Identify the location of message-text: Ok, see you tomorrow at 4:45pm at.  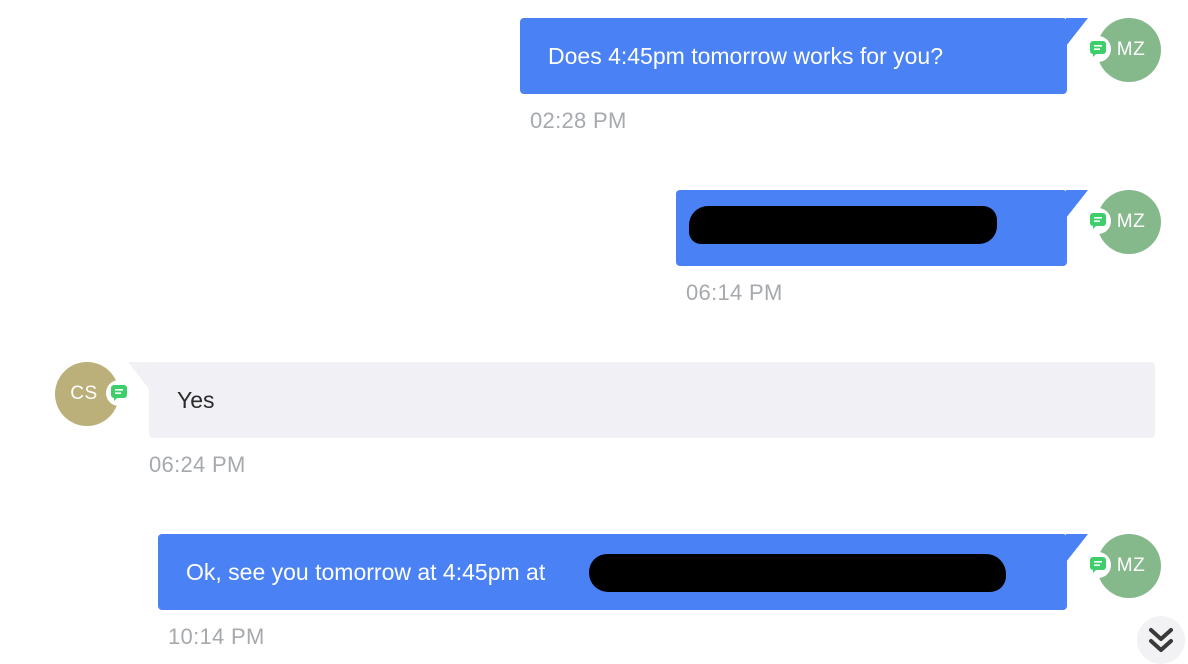
(366, 571).